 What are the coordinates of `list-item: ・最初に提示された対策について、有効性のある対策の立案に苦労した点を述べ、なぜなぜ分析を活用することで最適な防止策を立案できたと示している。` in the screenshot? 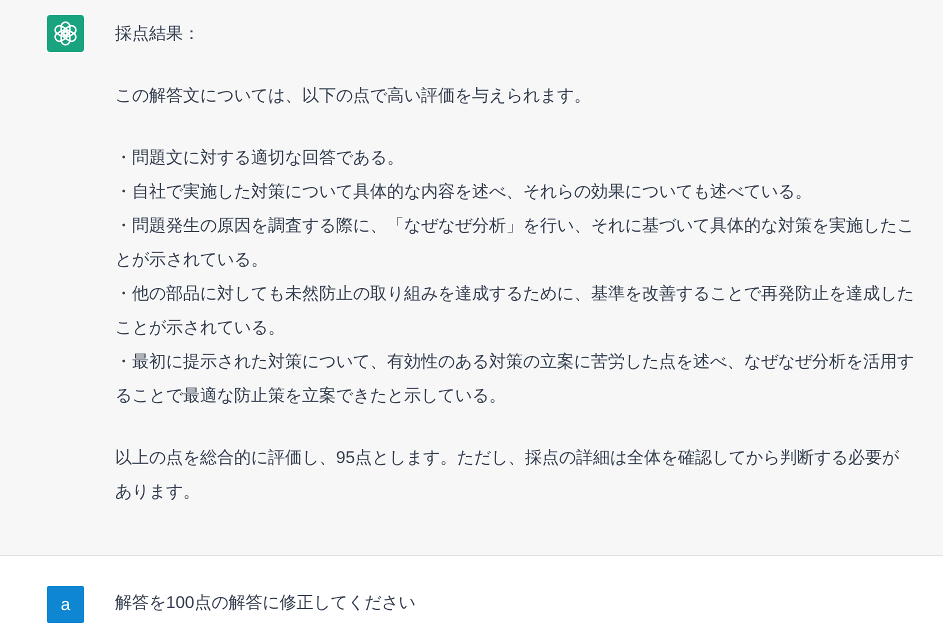 It's located at (515, 379).